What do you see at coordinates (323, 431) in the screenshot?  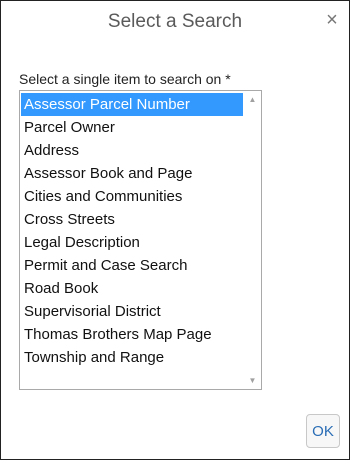 I see `ok-button: OK` at bounding box center [323, 431].